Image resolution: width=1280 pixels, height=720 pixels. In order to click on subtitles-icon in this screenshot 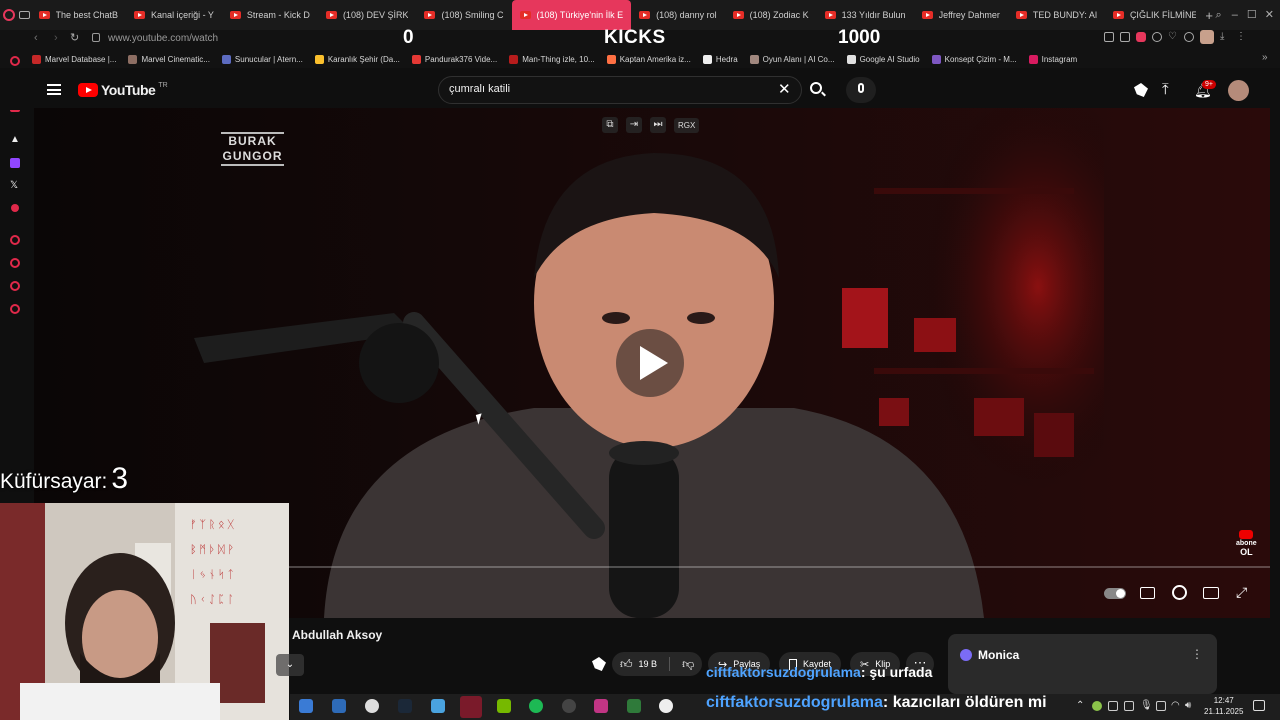, I will do `click(1147, 593)`.